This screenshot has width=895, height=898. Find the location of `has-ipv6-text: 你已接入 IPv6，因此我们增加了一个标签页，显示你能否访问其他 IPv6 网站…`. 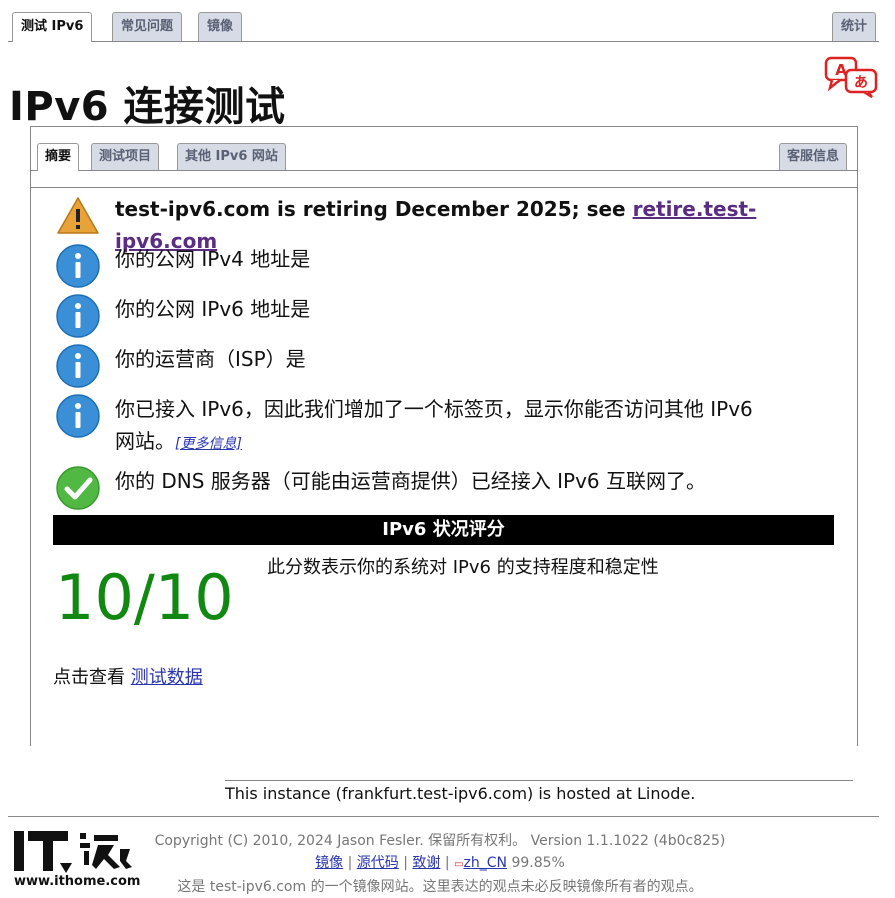

has-ipv6-text: 你已接入 IPv6，因此我们增加了一个标签页，显示你能否访问其他 IPv6 网站… is located at coordinates (475, 426).